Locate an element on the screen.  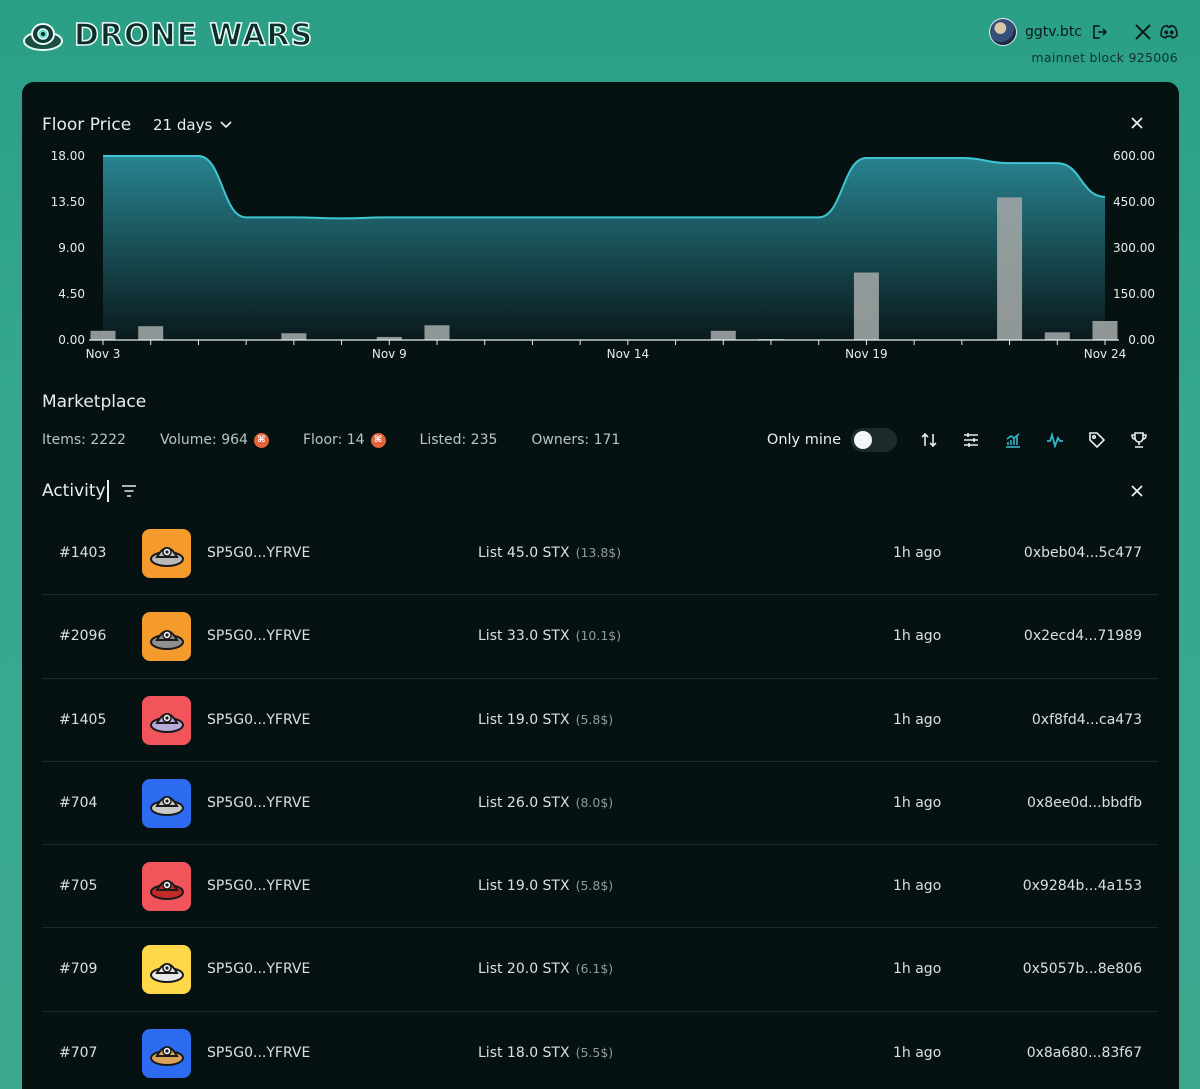
stat-owners: Owners: 171 is located at coordinates (575, 440).